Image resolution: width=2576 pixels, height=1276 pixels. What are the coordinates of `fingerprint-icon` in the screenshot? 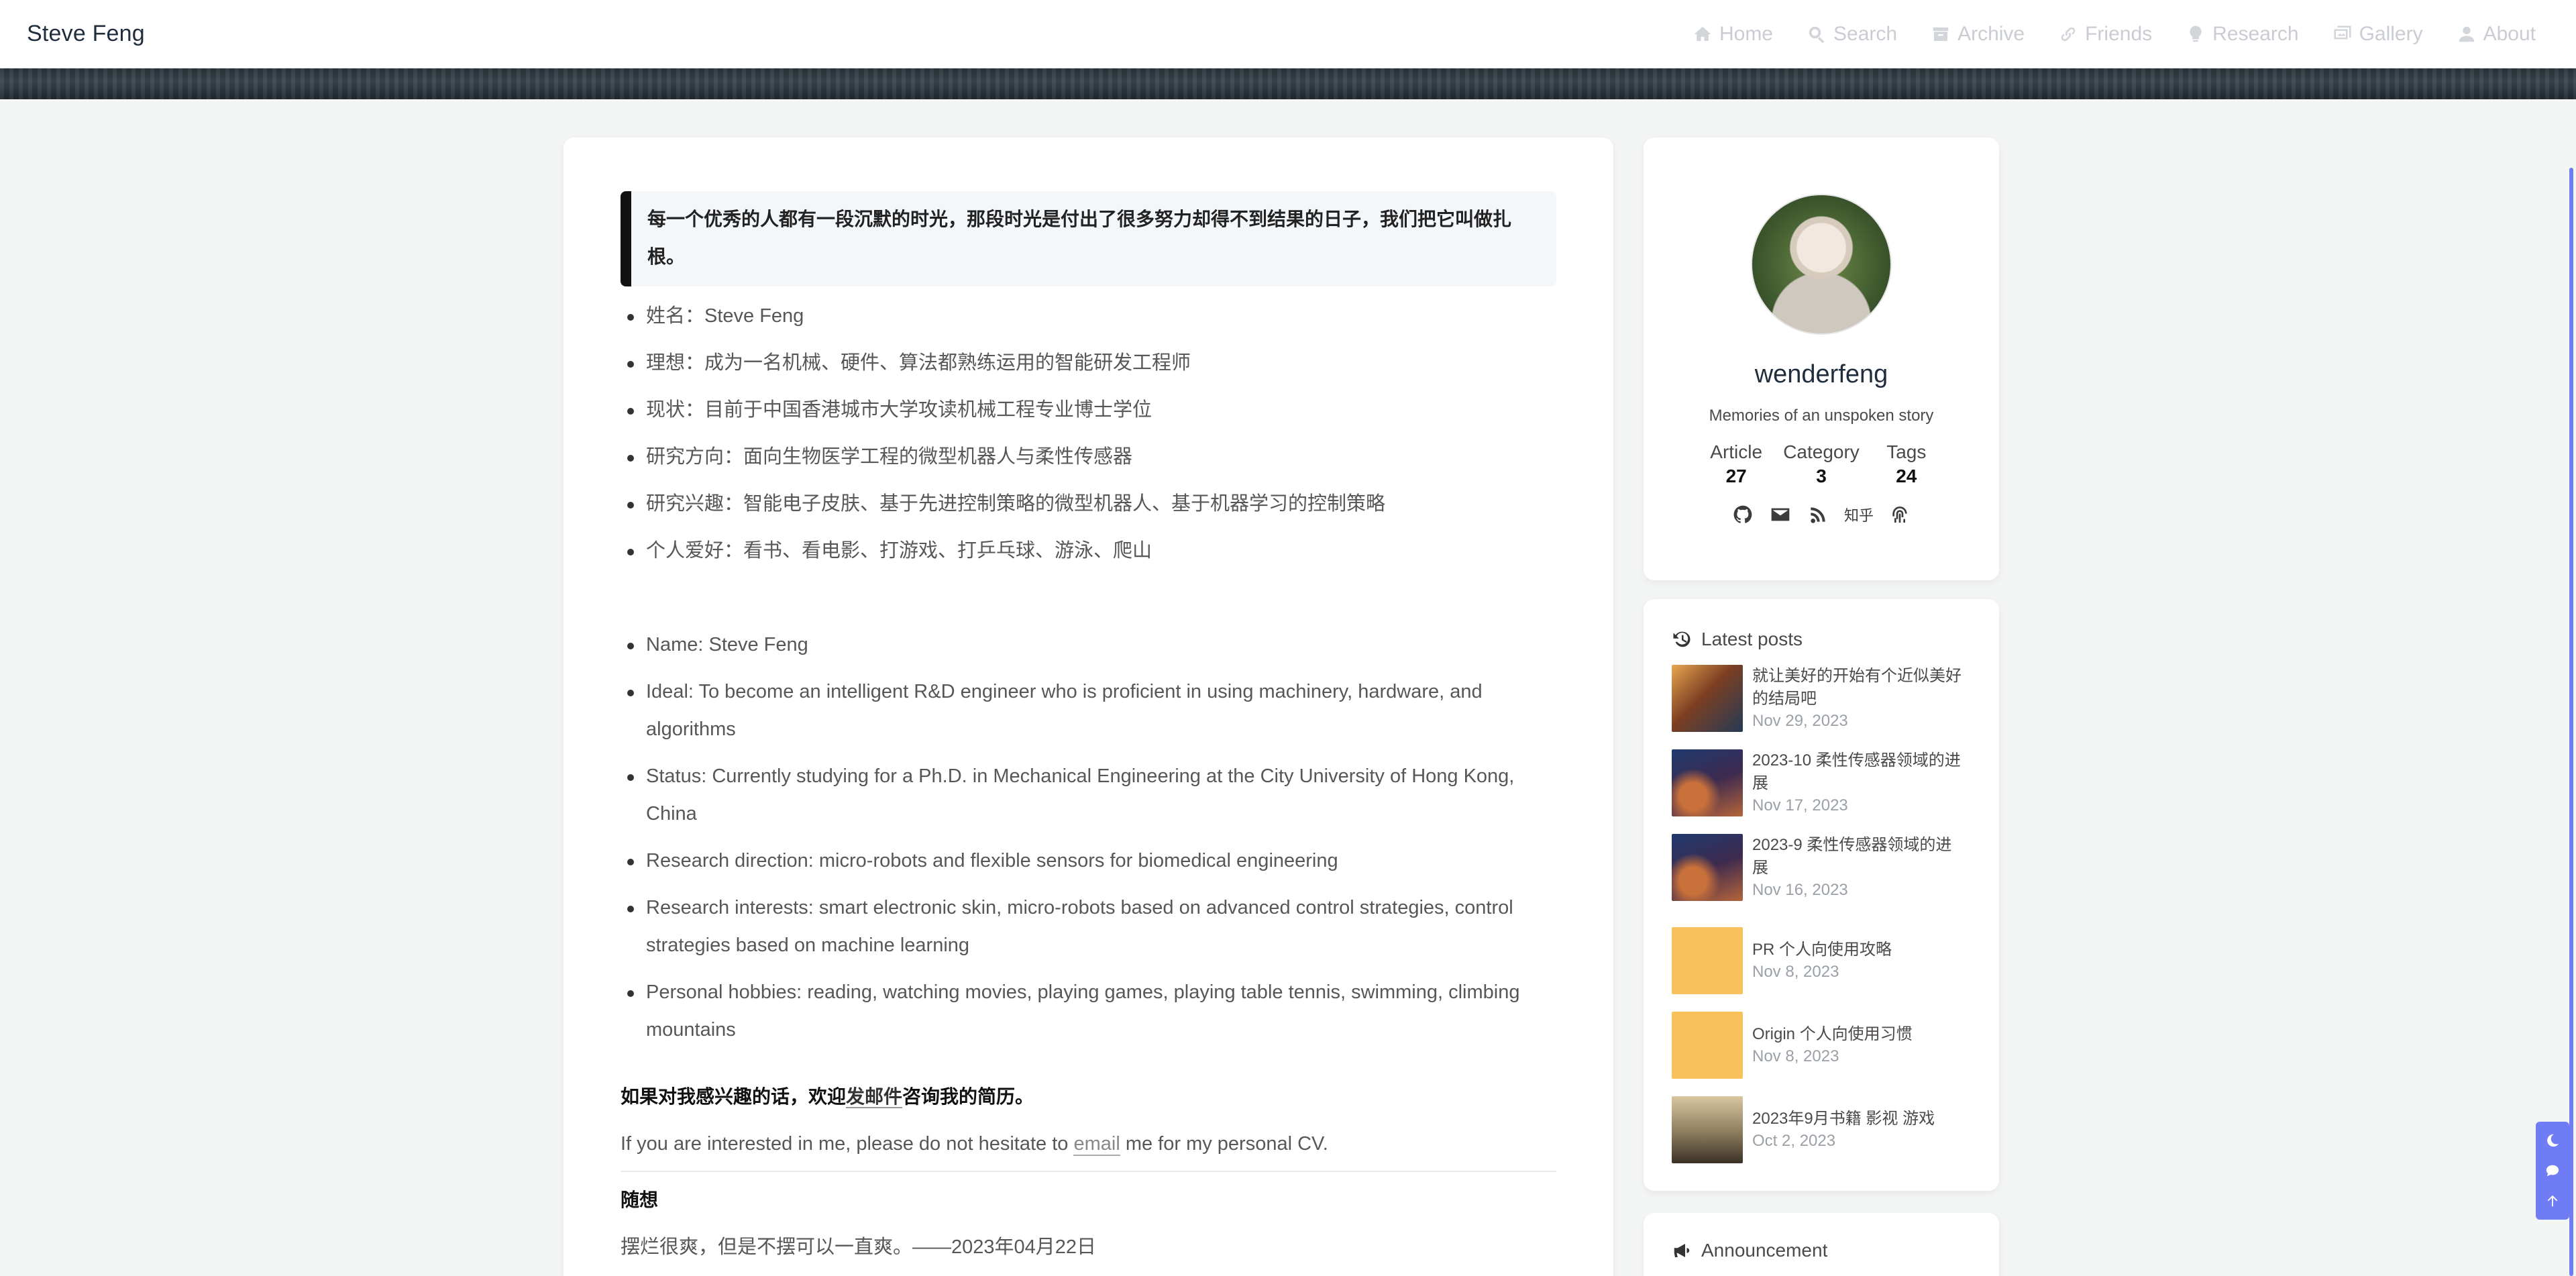 It's located at (1899, 515).